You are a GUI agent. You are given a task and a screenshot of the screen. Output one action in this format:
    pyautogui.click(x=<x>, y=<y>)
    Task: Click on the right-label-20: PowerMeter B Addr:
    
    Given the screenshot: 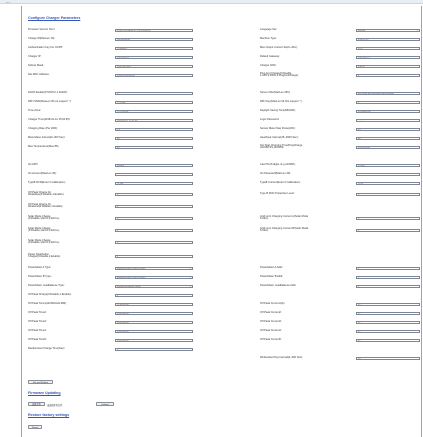 What is the action you would take?
    pyautogui.click(x=272, y=276)
    